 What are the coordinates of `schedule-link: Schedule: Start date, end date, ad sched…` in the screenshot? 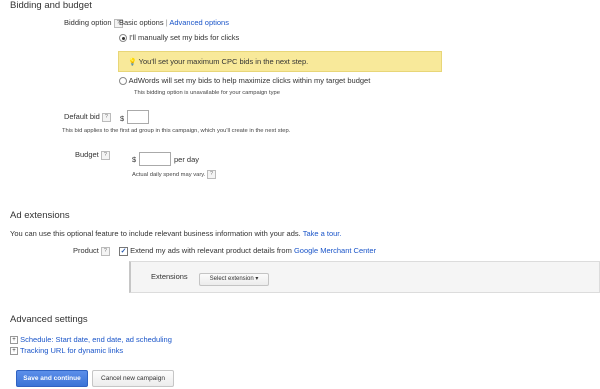 It's located at (96, 339).